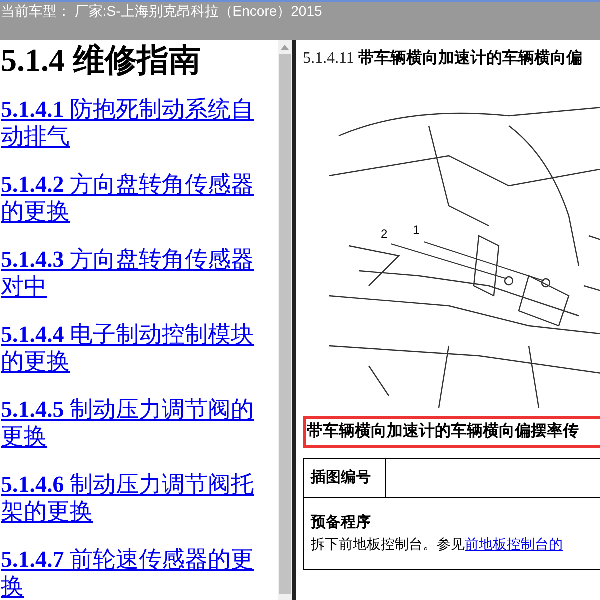 The width and height of the screenshot is (600, 600). I want to click on section-link: 5.1.4.5 制动压力调节阀的更换, so click(136, 423).